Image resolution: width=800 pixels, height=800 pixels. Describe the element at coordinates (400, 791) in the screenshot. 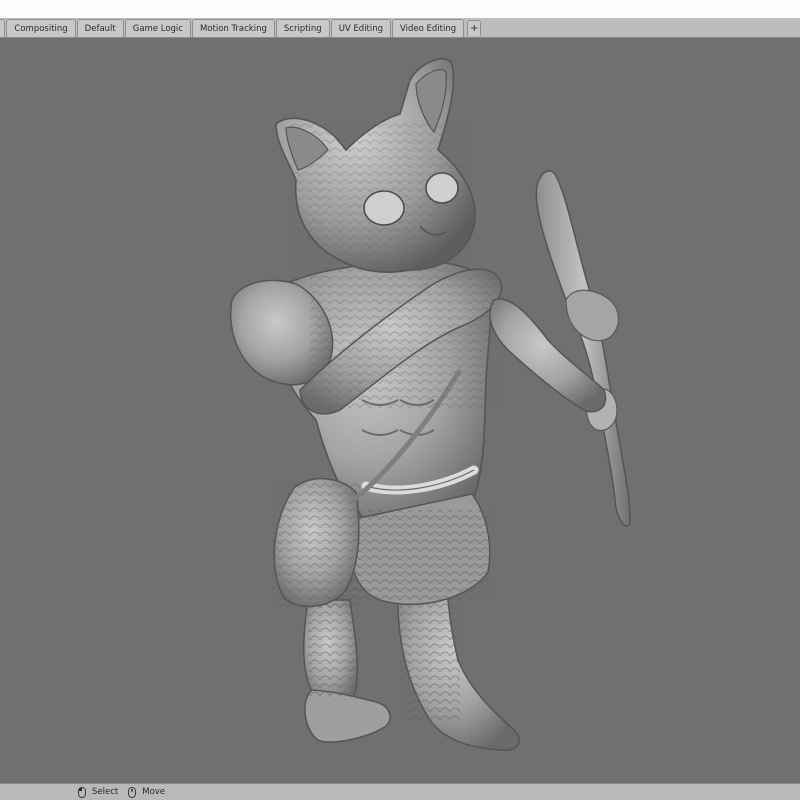

I see `status-bar: Select Move` at that location.